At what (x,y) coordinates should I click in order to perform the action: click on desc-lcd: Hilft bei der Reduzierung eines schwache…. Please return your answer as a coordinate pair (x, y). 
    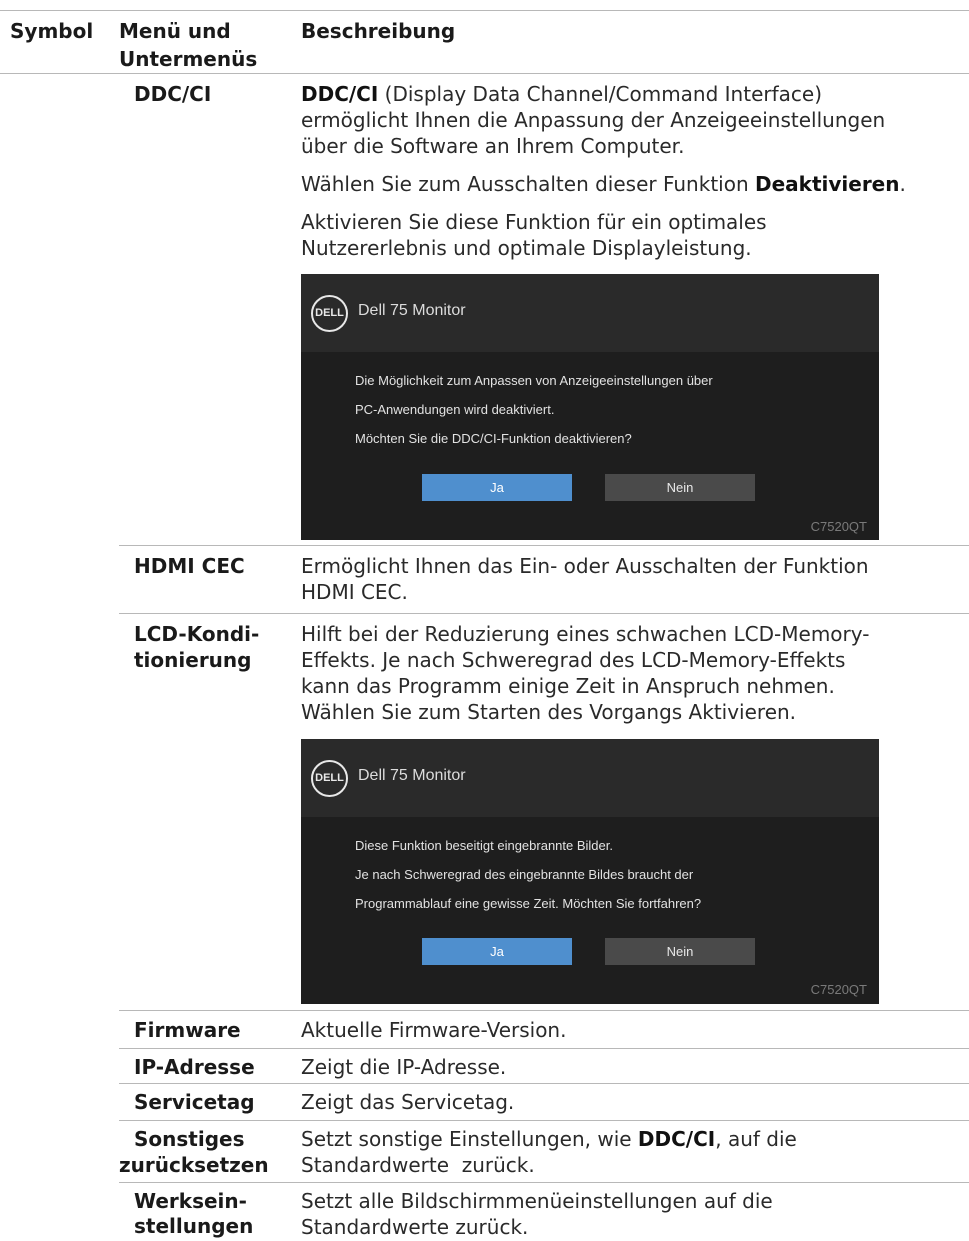
    Looking at the image, I should click on (631, 673).